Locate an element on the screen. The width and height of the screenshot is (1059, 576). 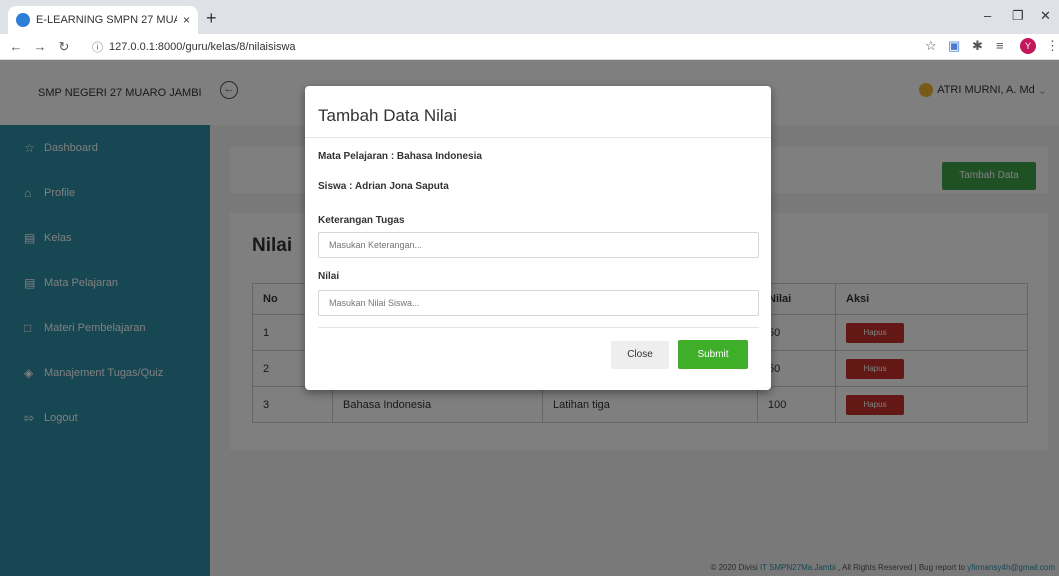
reload-icon: ↻ is located at coordinates (64, 47).